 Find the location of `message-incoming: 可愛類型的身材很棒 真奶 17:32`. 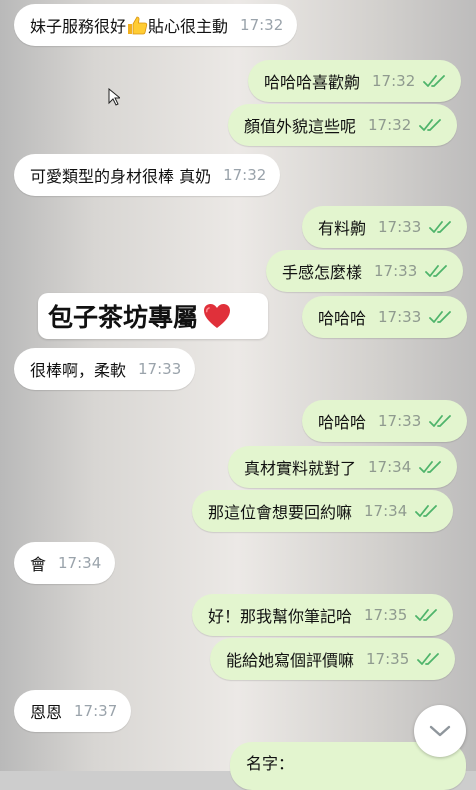

message-incoming: 可愛類型的身材很棒 真奶 17:32 is located at coordinates (147, 175).